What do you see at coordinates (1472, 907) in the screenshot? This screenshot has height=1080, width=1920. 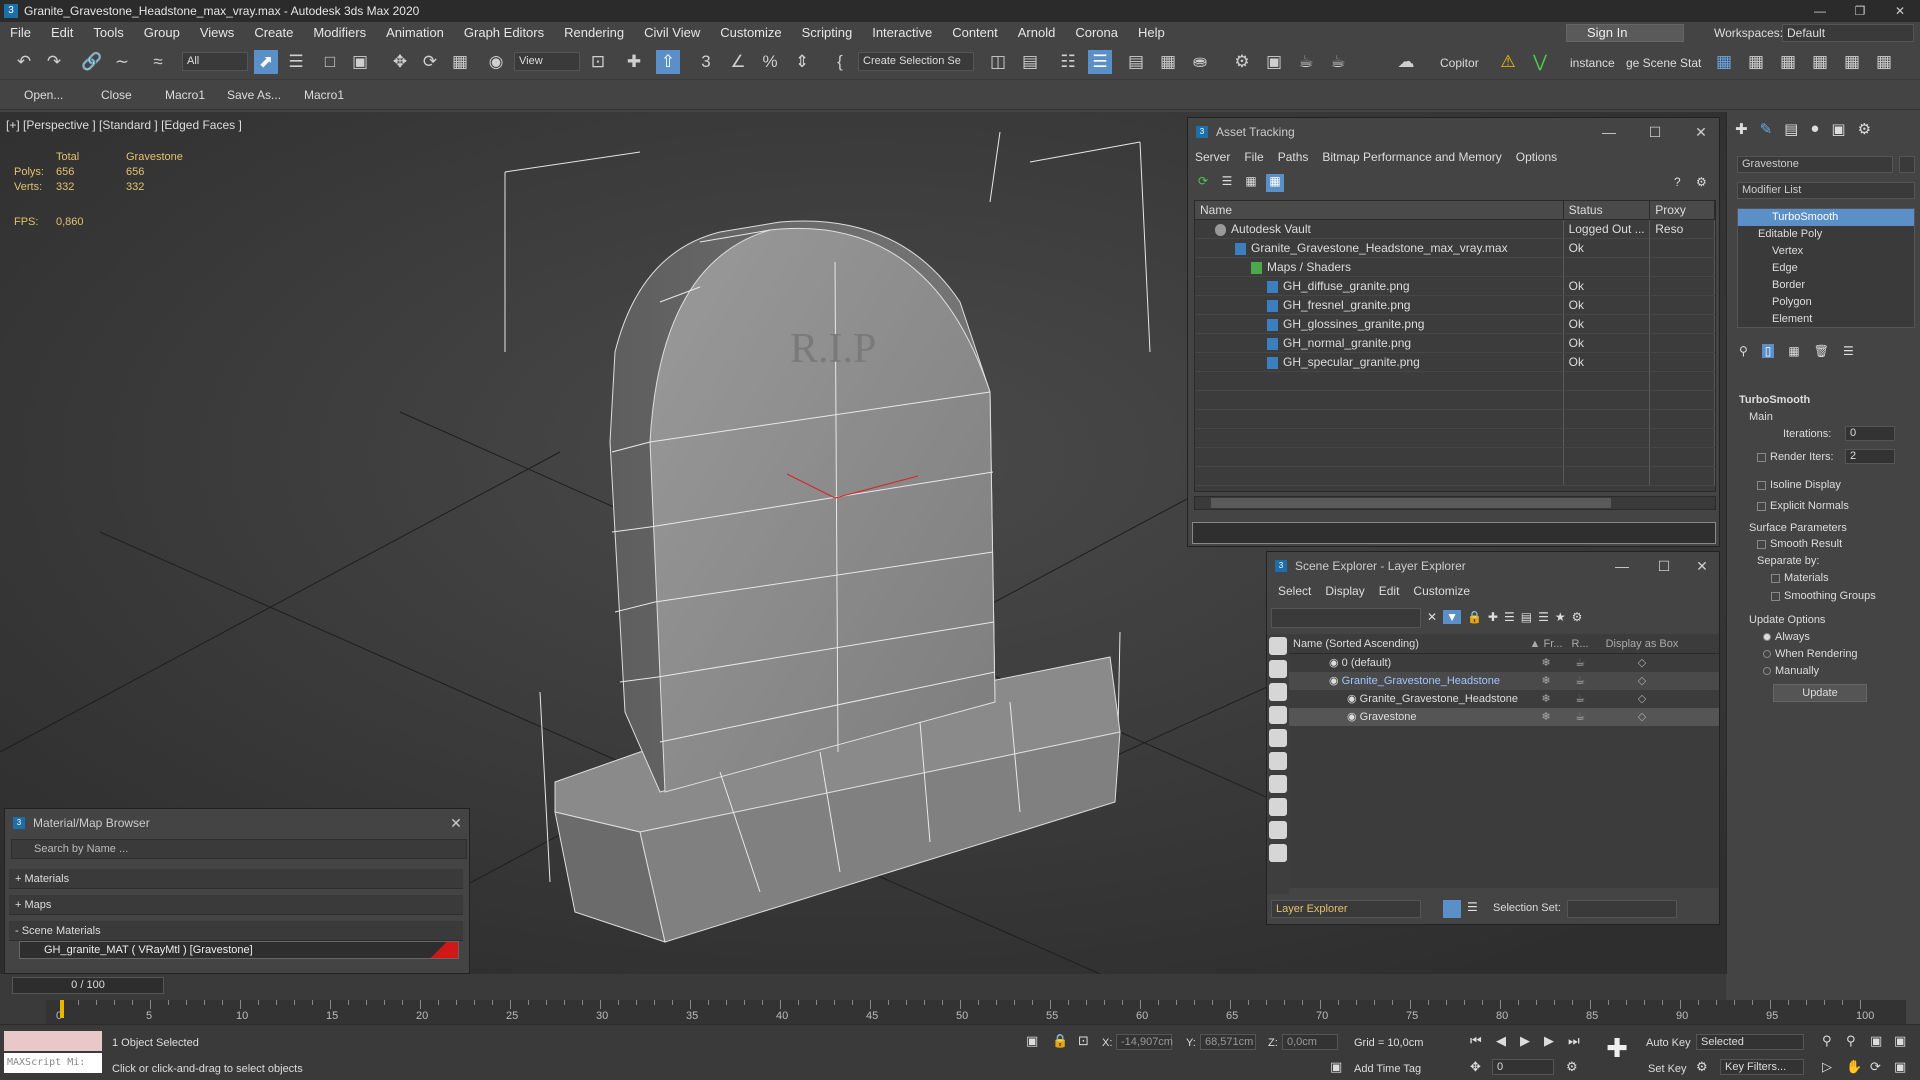 I see `sort-icon: ☰` at bounding box center [1472, 907].